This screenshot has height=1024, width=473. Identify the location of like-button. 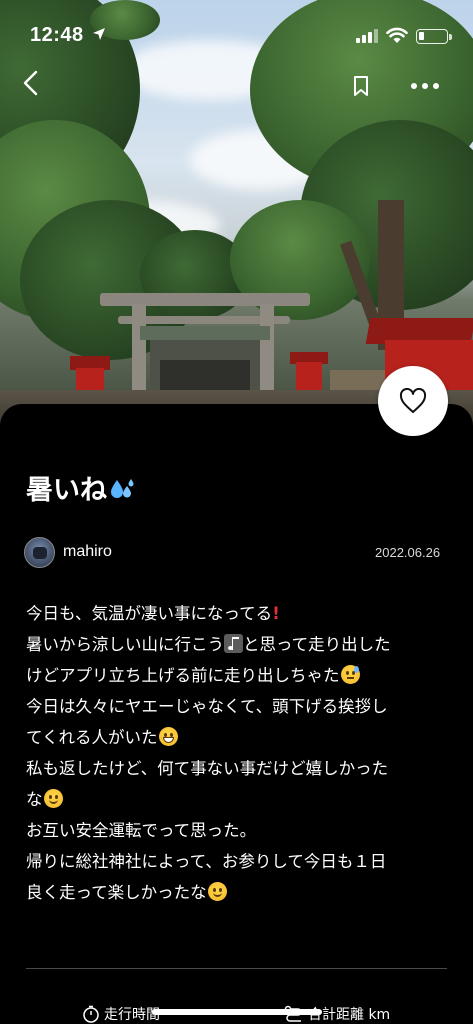
(413, 401).